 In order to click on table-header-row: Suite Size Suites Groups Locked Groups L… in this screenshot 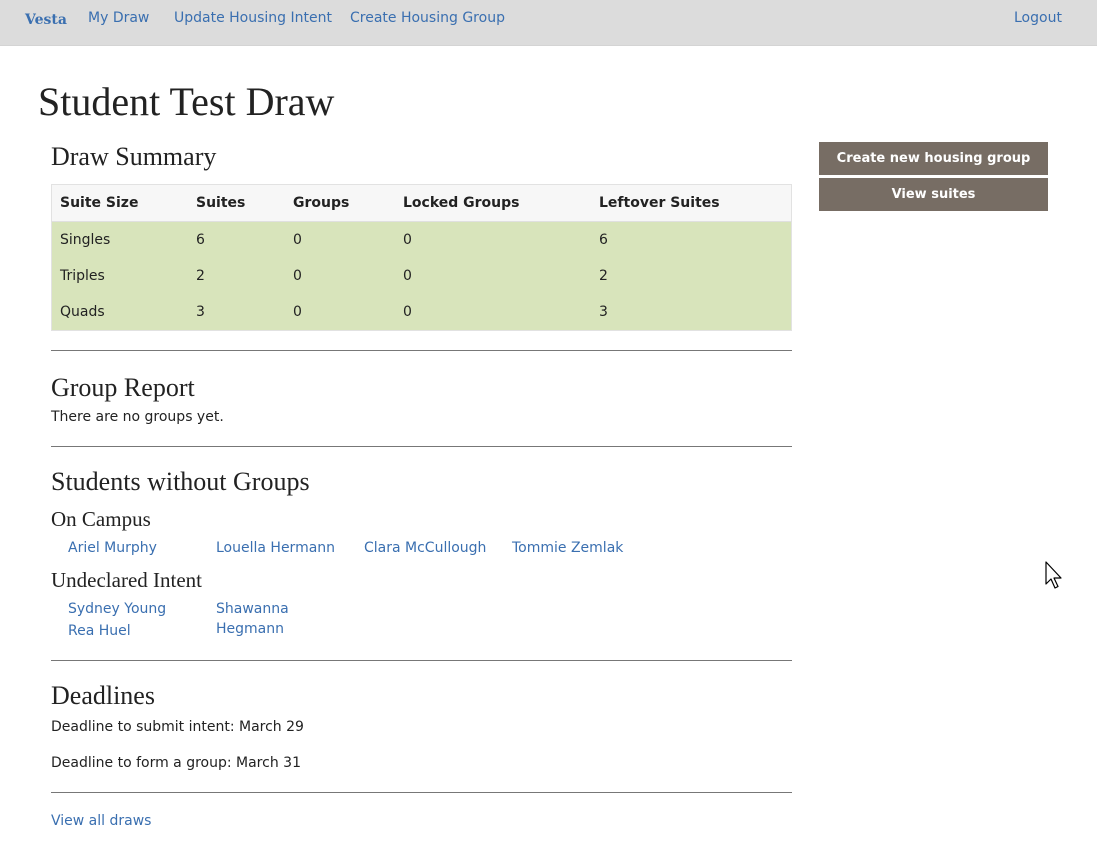, I will do `click(421, 203)`.